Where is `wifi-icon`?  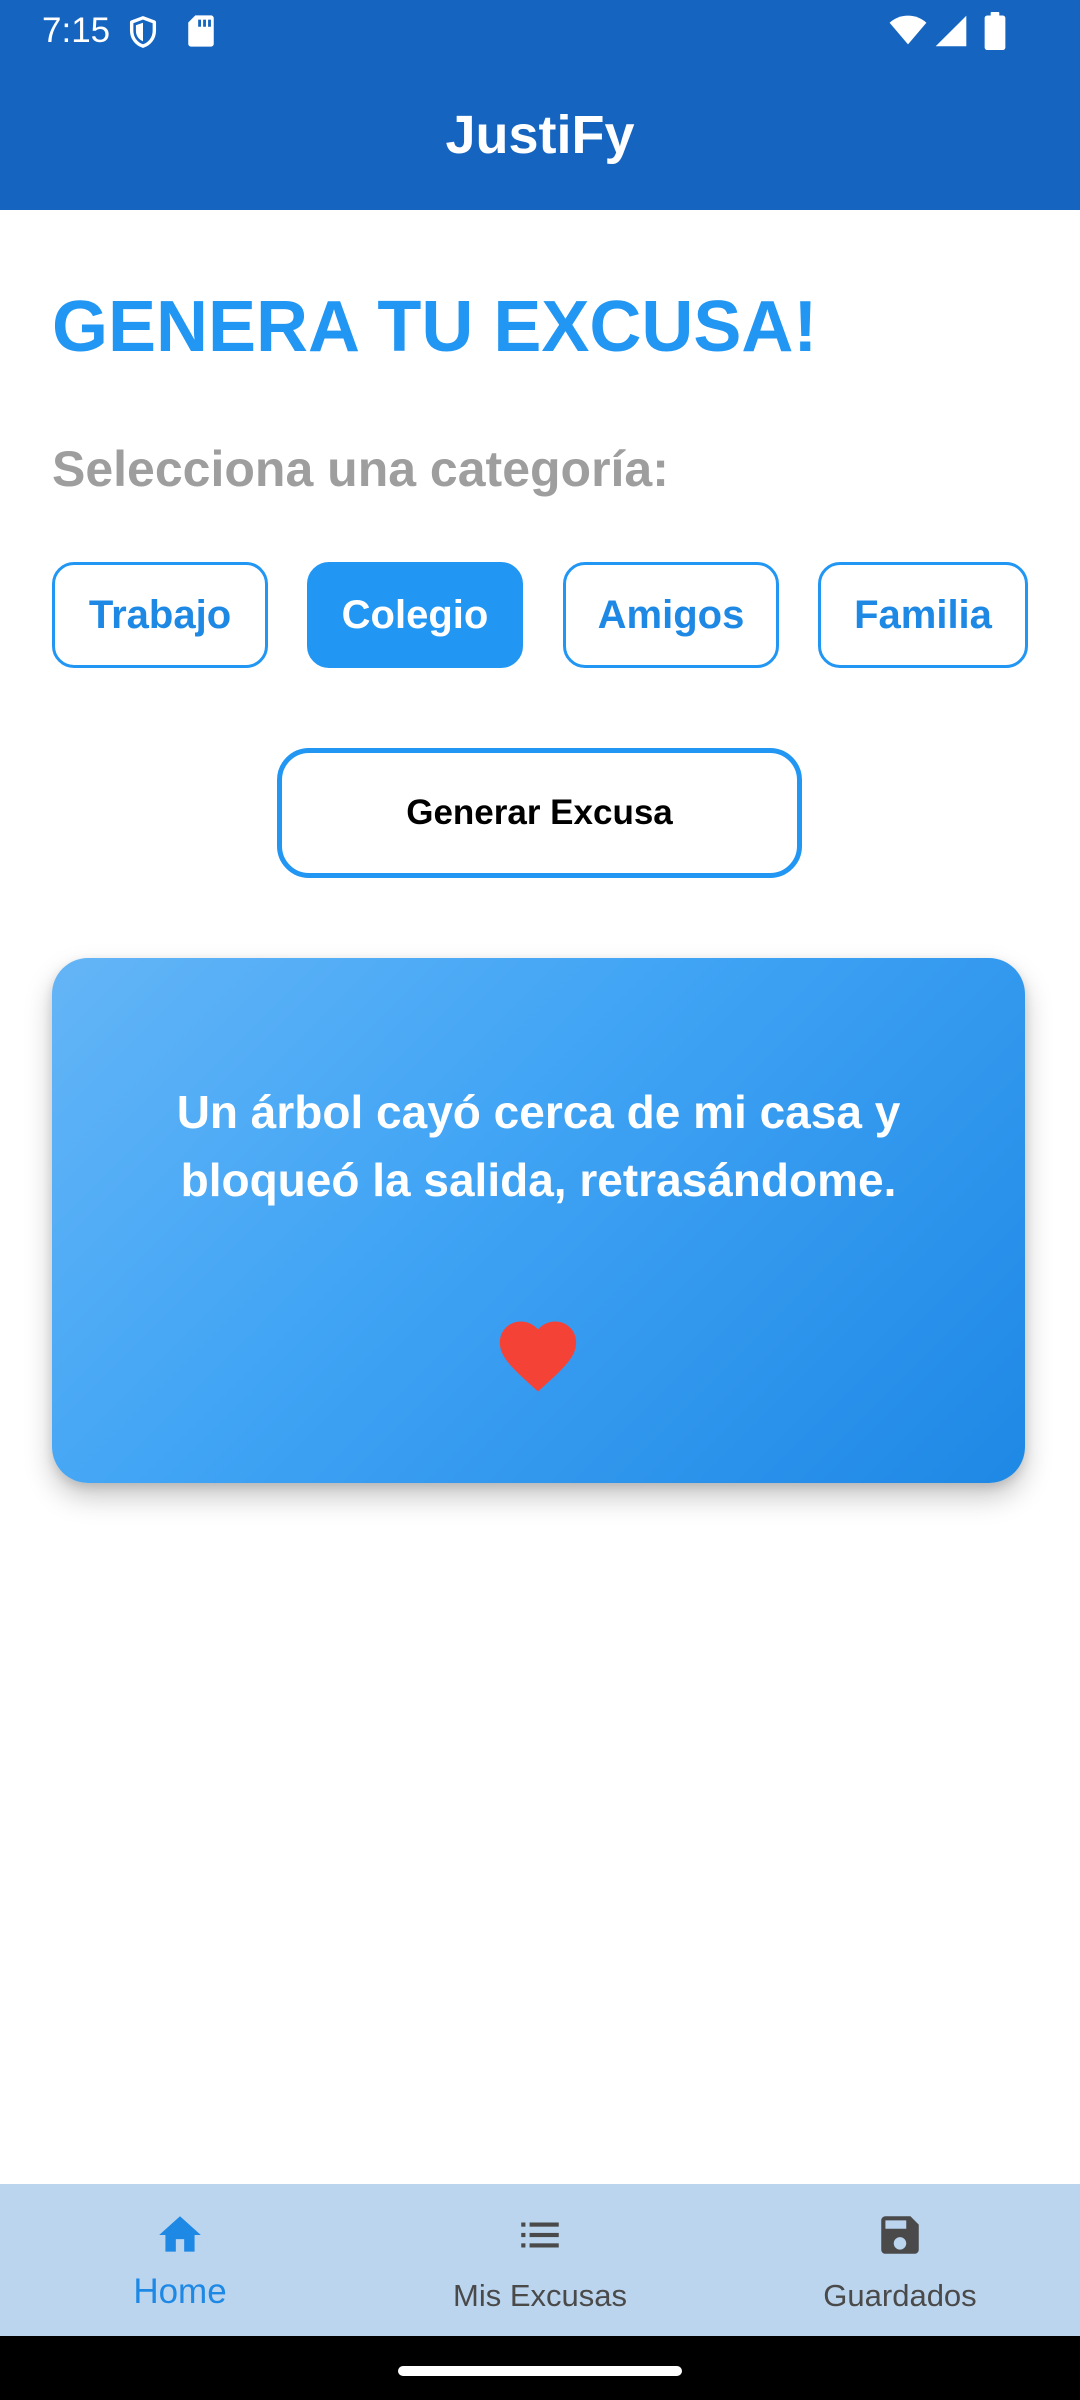
wifi-icon is located at coordinates (908, 30).